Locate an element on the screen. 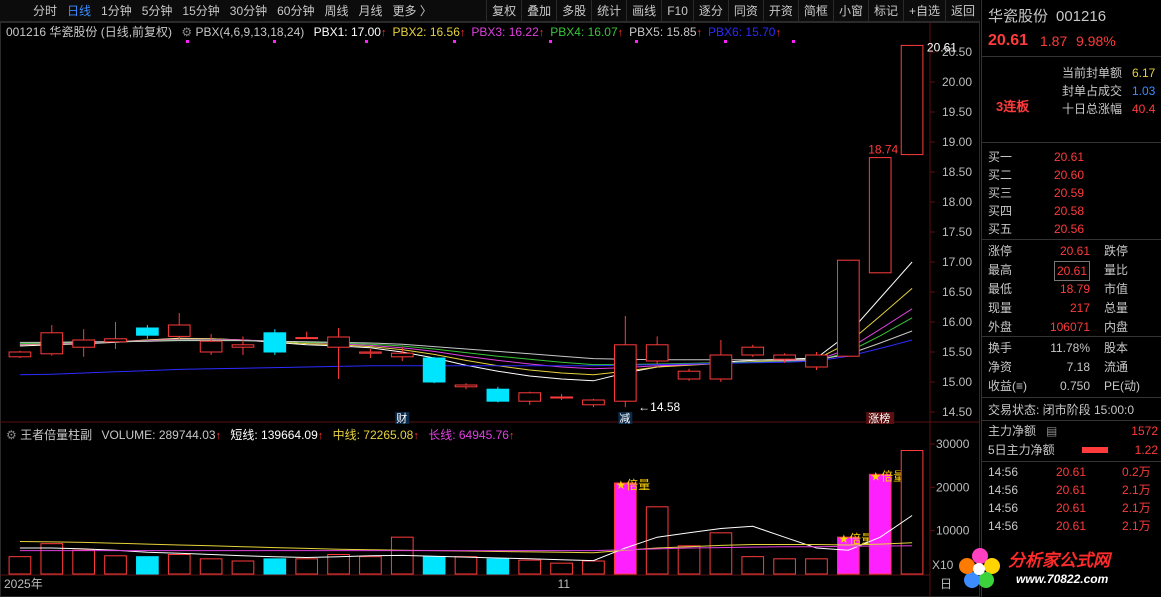 This screenshot has width=1161, height=597. quote-row: 最低 18.79 市值 is located at coordinates (1071, 289).